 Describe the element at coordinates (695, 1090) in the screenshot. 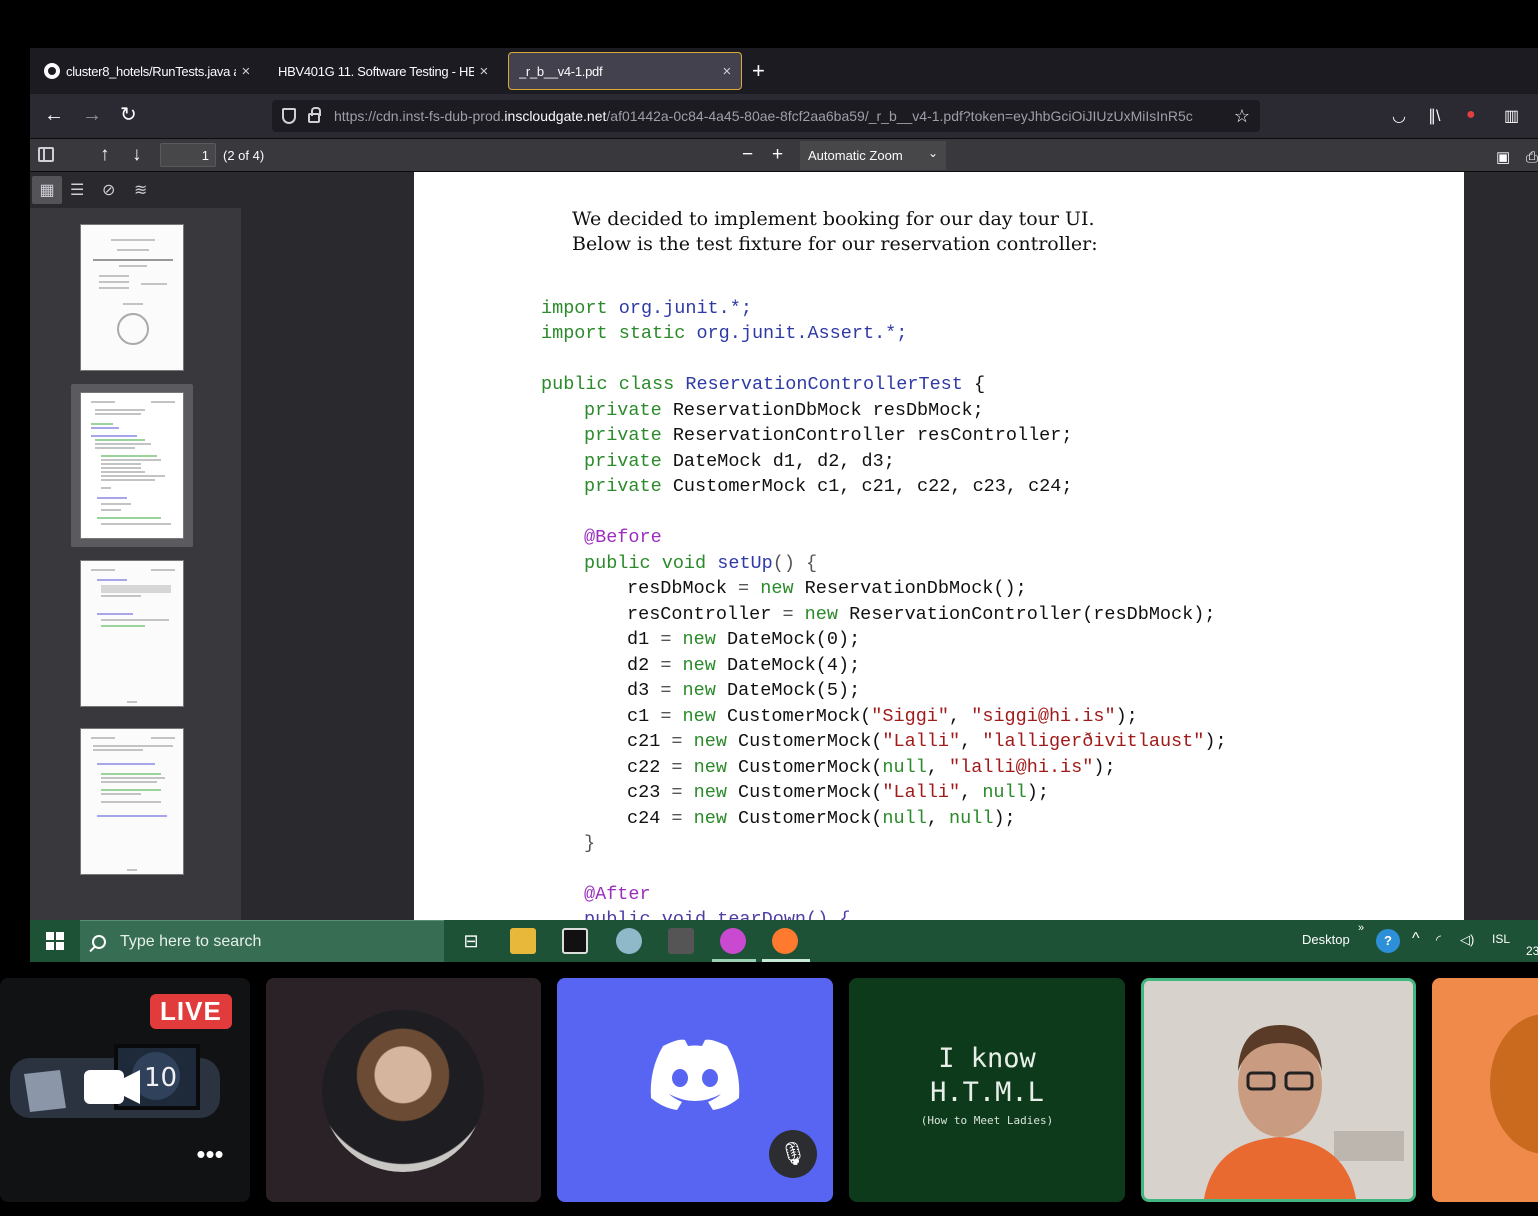

I see `participant-tile-discord: 🎙` at that location.